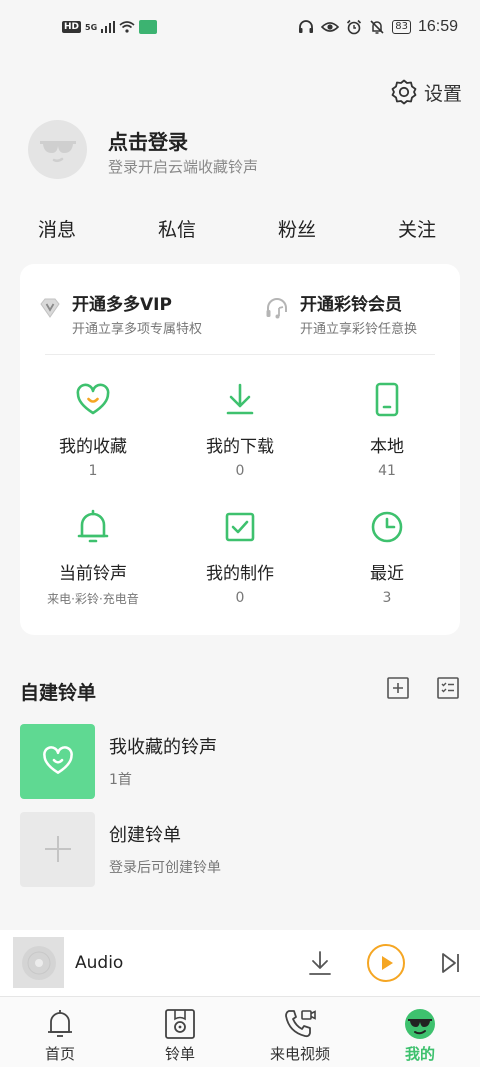 This screenshot has height=1067, width=480. Describe the element at coordinates (165, 868) in the screenshot. I see `create-playlist-hint: 登录后可创建铃单` at that location.